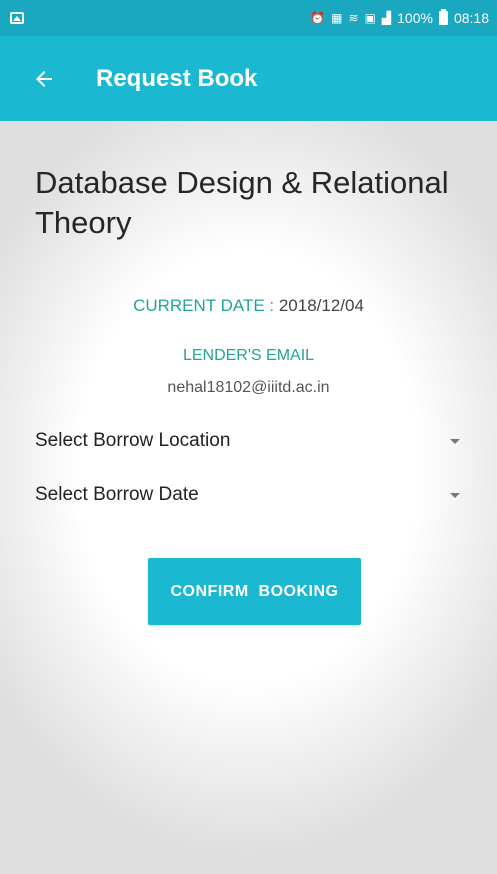 The height and width of the screenshot is (874, 497). What do you see at coordinates (248, 18) in the screenshot?
I see `status-bar: ⏰ ▦ ≋ ▣ ▟ 100% 08:18` at bounding box center [248, 18].